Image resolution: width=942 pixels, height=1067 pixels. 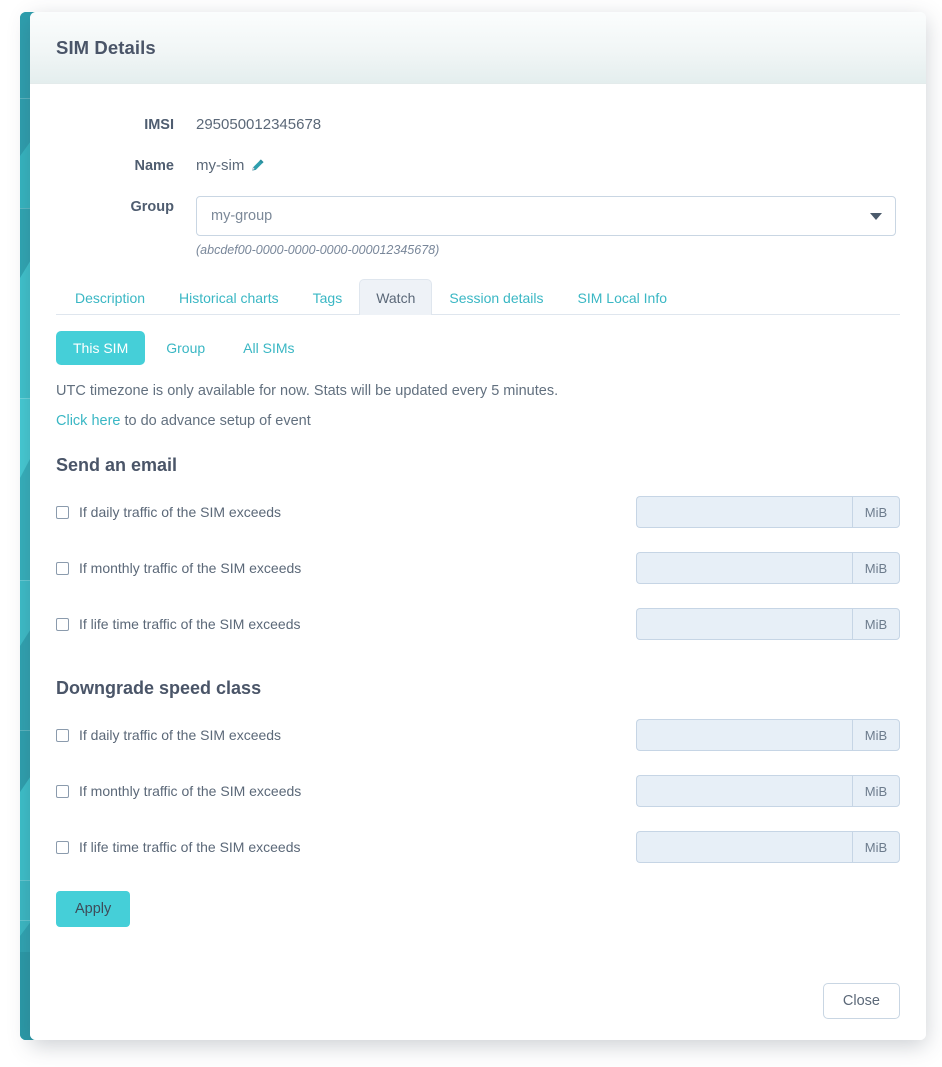 I want to click on modal-footer: Close, so click(x=478, y=1001).